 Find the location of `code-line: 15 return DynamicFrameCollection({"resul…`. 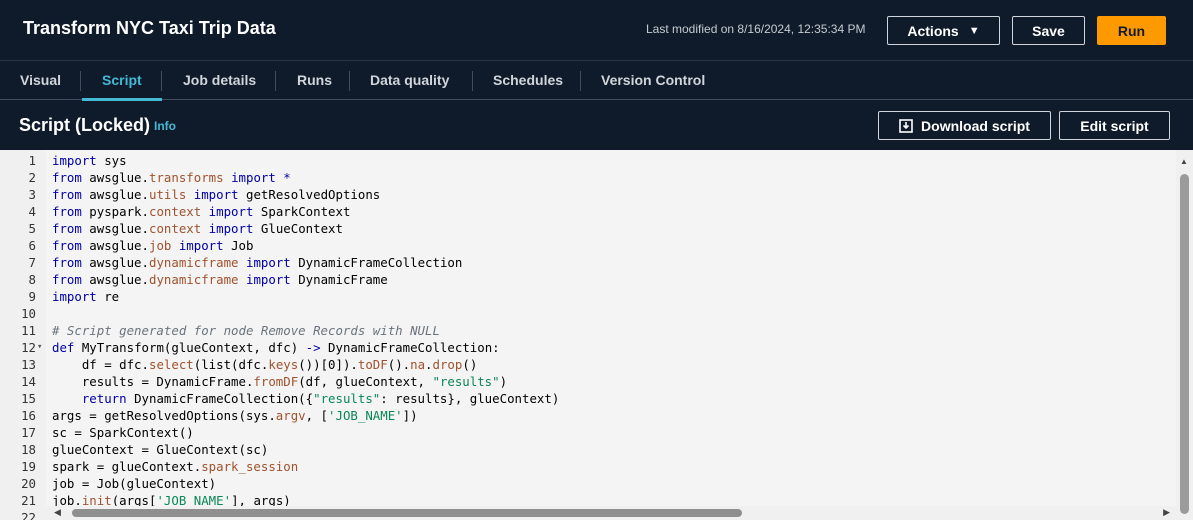

code-line: 15 return DynamicFrameCollection({"resul… is located at coordinates (588, 398).